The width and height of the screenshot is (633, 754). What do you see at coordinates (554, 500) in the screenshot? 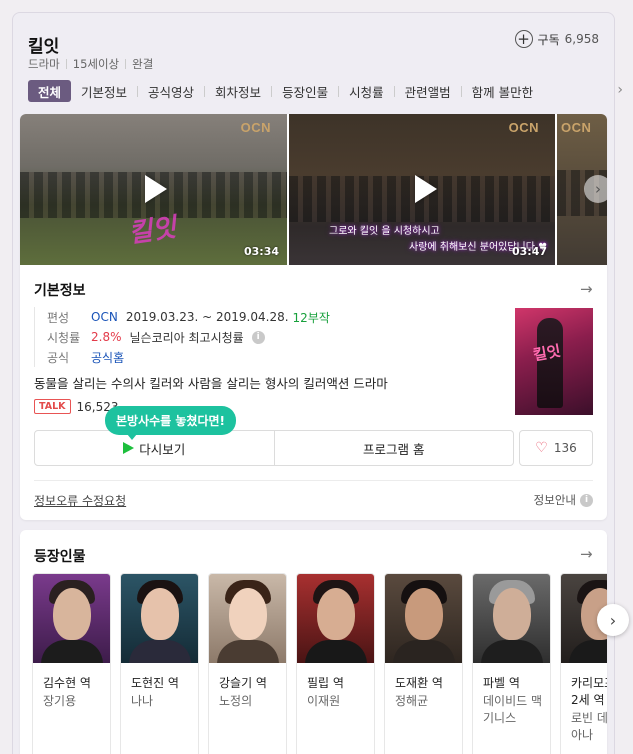
I see `info-guide-label: 정보안내` at bounding box center [554, 500].